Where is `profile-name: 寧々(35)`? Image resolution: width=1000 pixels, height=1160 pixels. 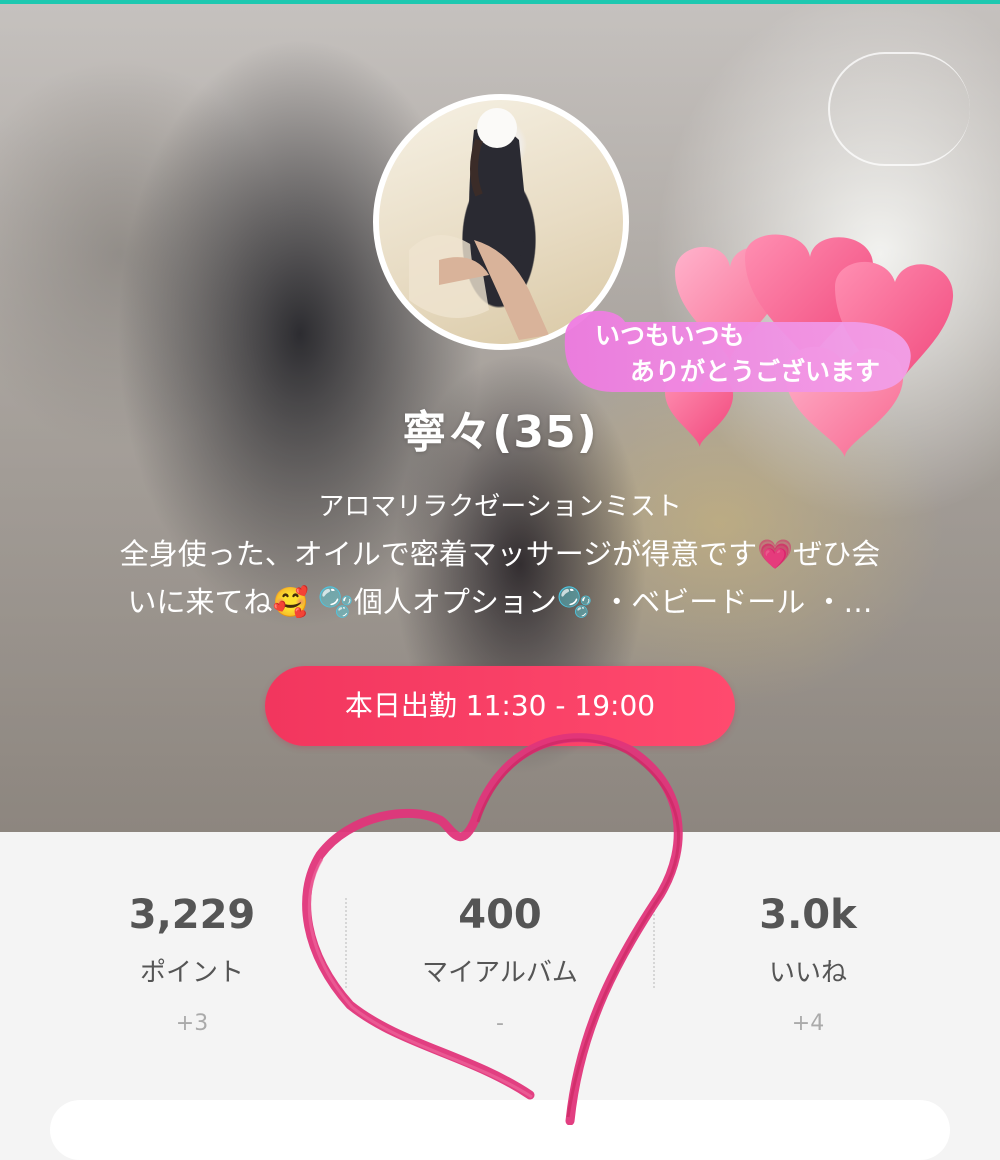
profile-name: 寧々(35) is located at coordinates (500, 432).